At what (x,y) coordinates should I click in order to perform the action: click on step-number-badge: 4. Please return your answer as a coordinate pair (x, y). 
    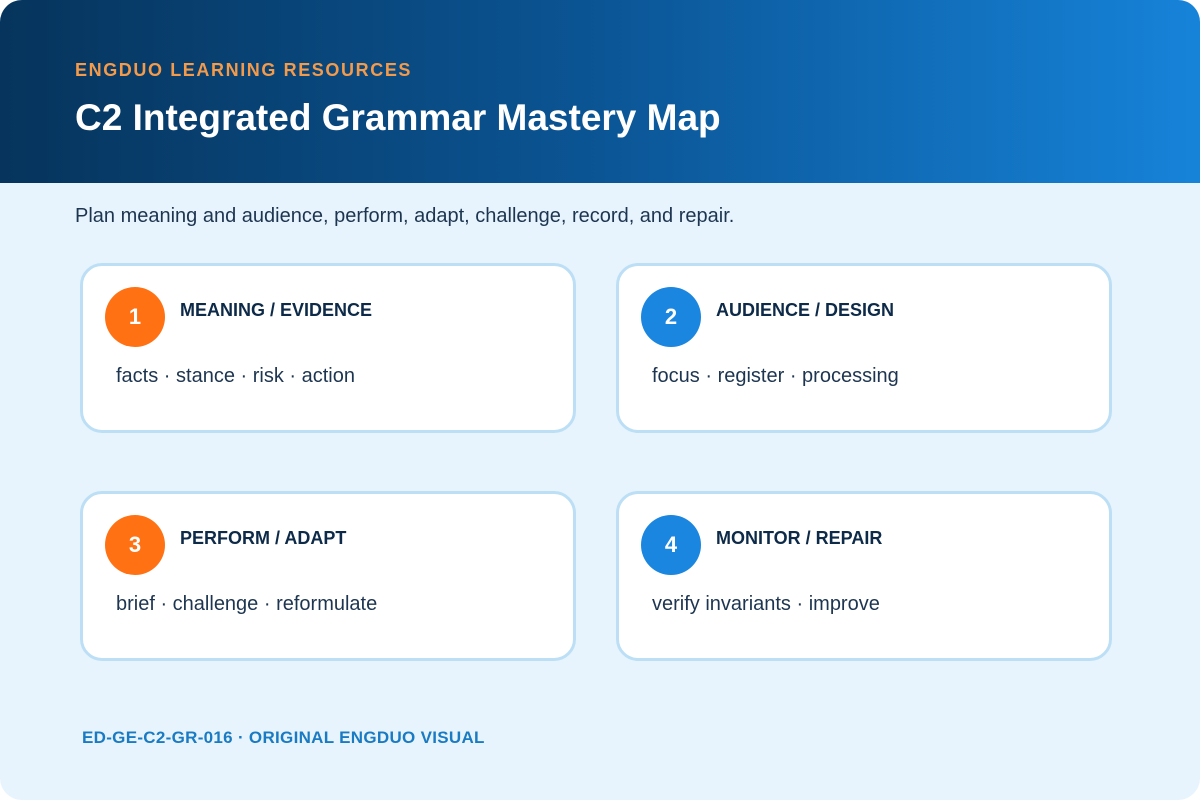
    Looking at the image, I should click on (671, 545).